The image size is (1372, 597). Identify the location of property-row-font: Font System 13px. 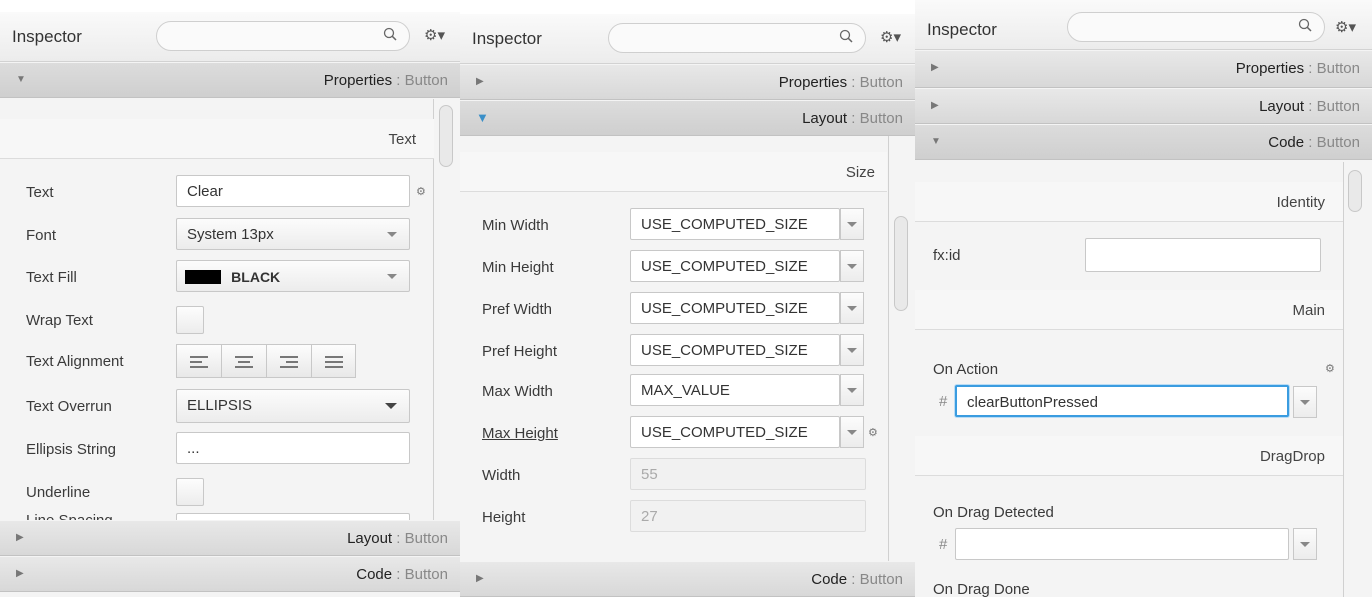
(230, 236).